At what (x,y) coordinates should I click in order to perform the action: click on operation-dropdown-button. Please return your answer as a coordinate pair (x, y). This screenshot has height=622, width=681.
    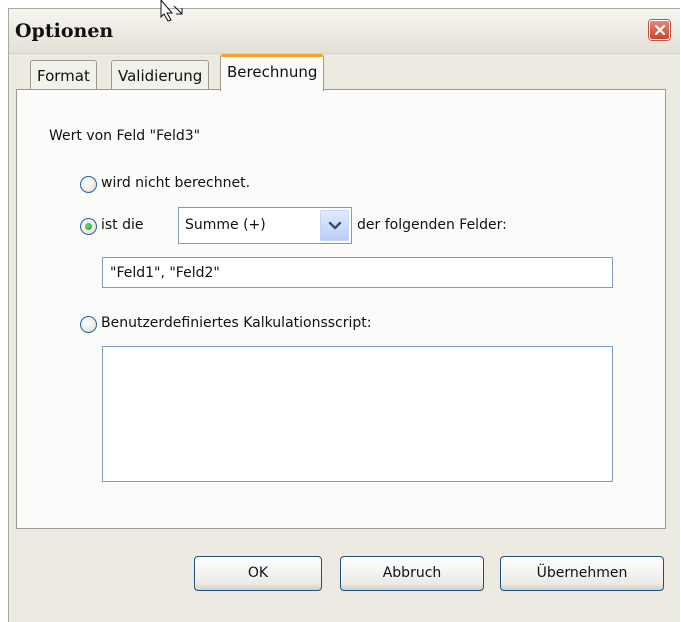
    Looking at the image, I should click on (334, 225).